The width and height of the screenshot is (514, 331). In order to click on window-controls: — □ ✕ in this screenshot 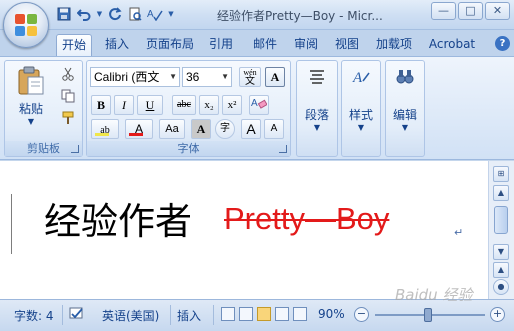, I will do `click(470, 11)`.